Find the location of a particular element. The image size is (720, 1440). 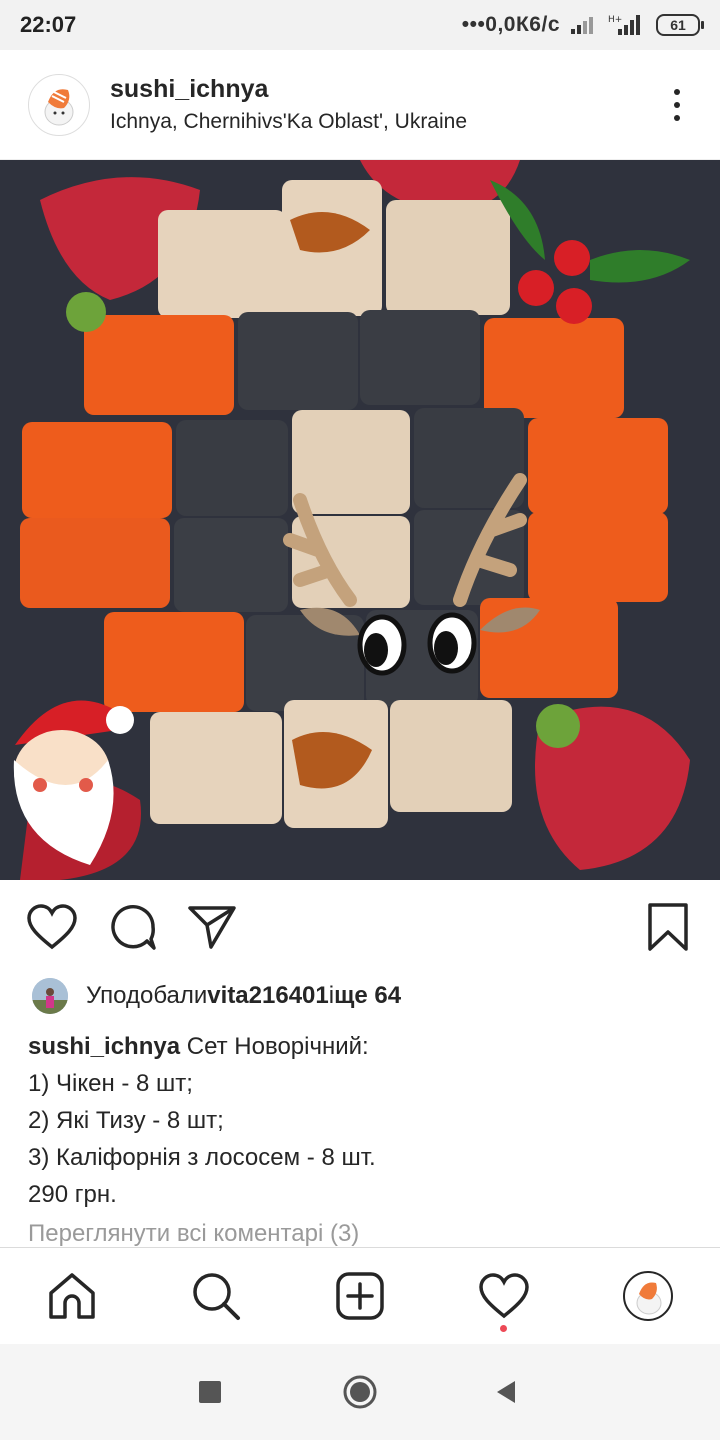

signal-h-icon: H+ is located at coordinates (624, 25).